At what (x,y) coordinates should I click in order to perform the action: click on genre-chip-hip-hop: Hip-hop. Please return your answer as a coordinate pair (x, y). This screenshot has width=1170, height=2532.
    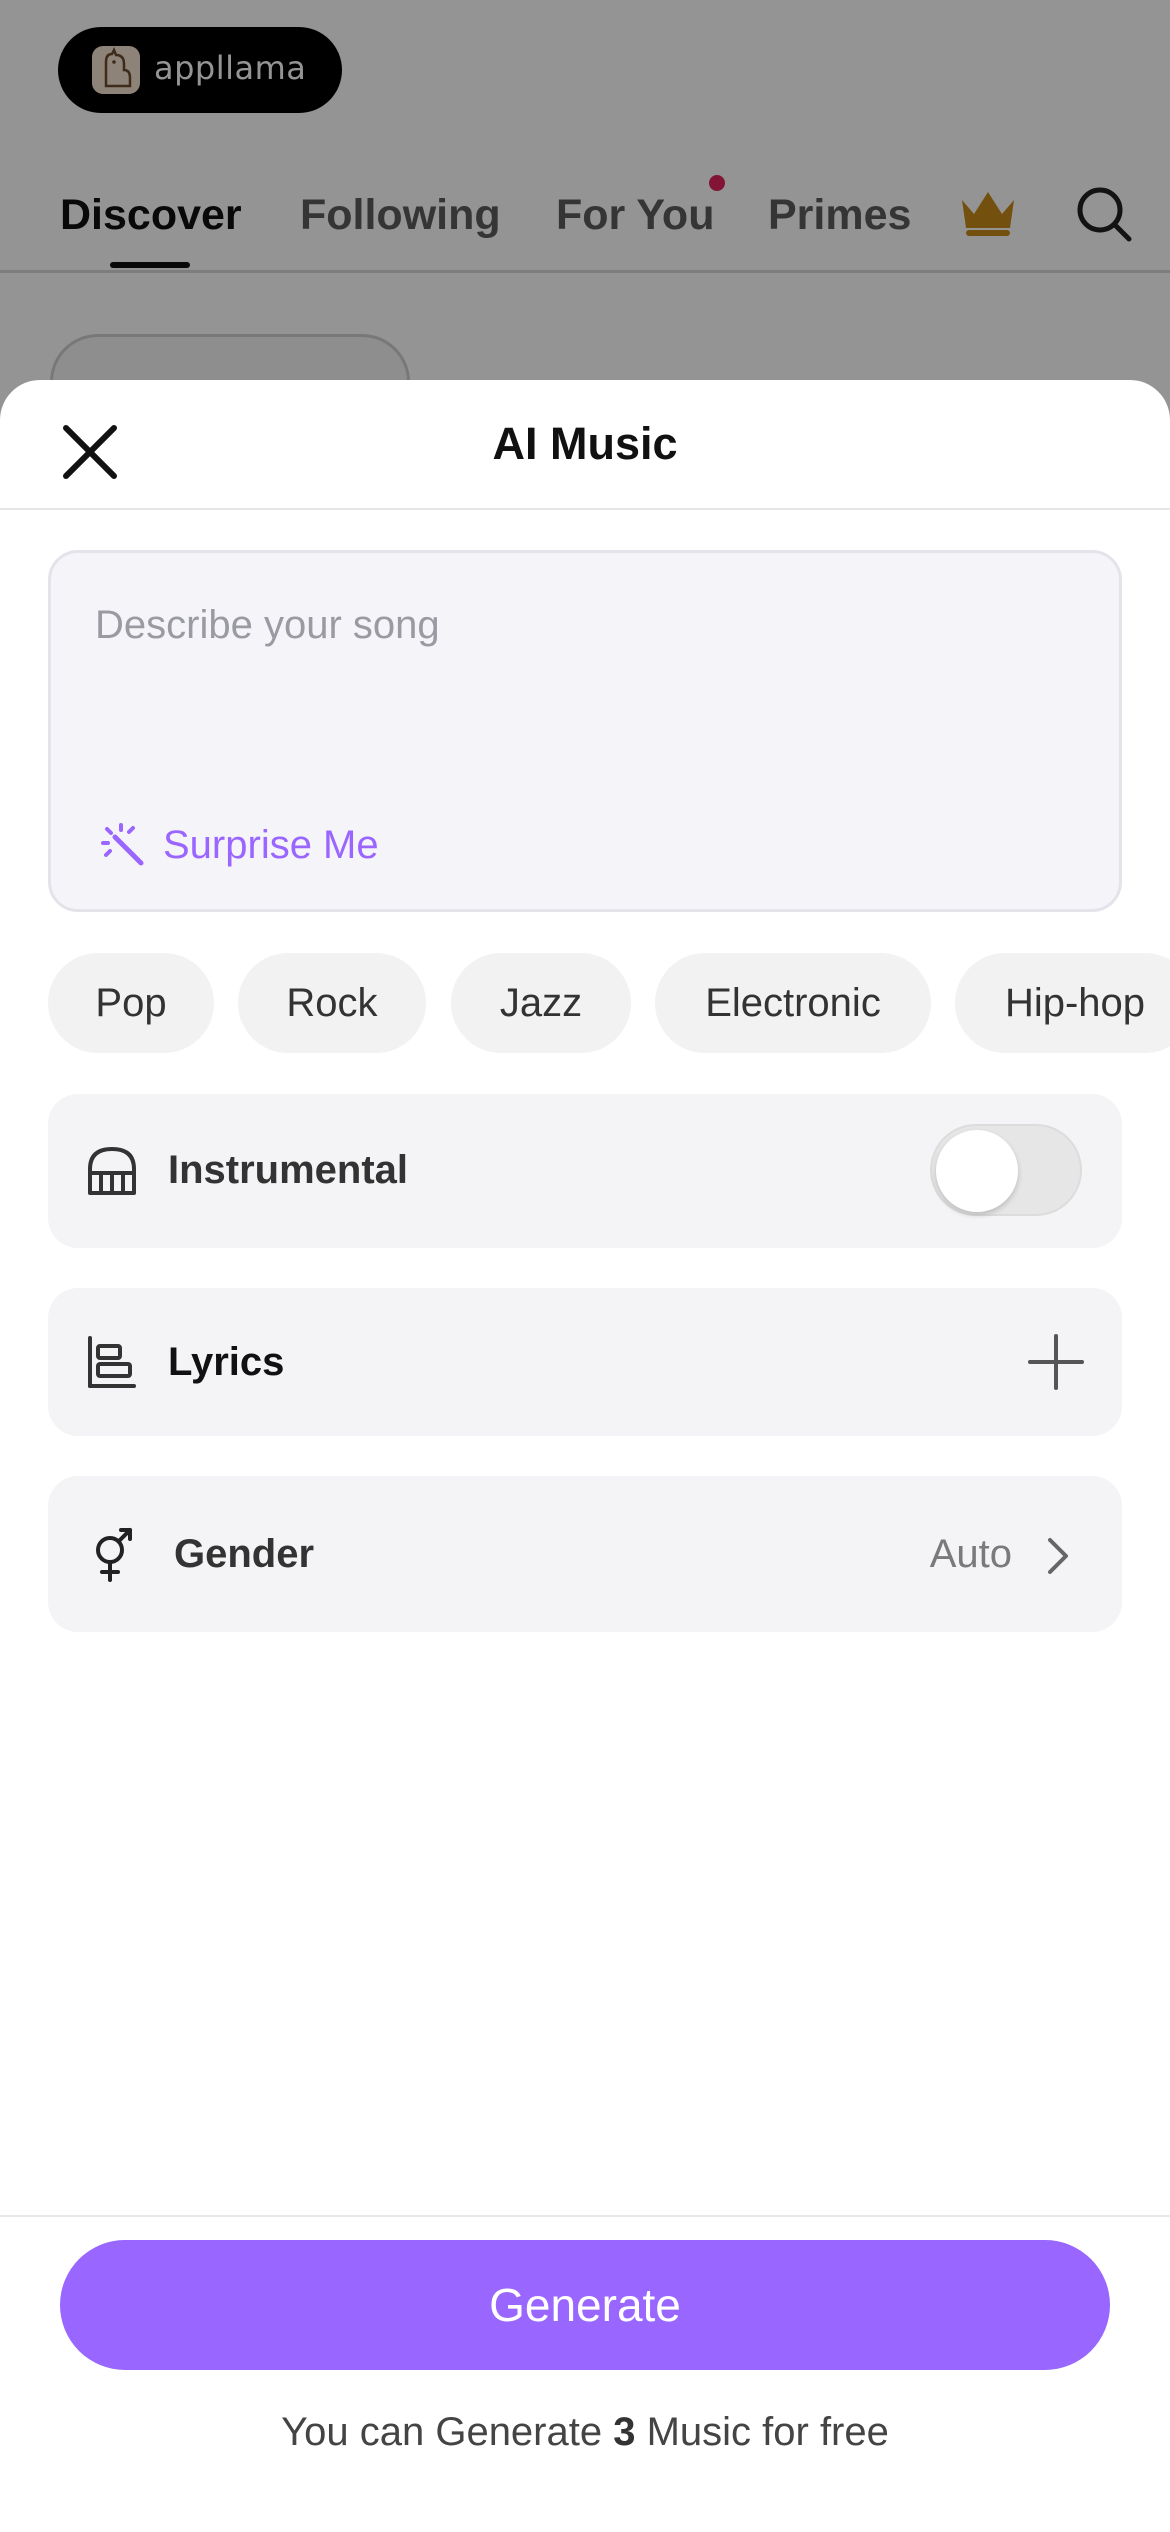
    Looking at the image, I should click on (1062, 1003).